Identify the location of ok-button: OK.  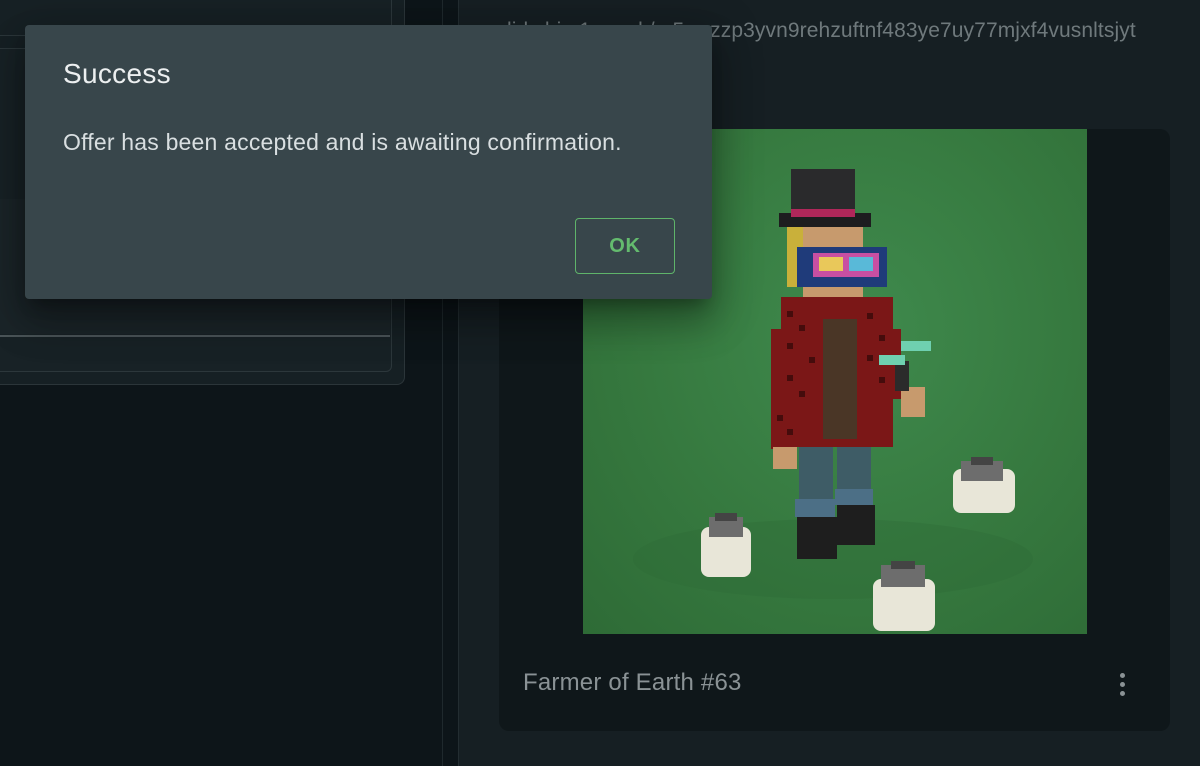
(625, 246).